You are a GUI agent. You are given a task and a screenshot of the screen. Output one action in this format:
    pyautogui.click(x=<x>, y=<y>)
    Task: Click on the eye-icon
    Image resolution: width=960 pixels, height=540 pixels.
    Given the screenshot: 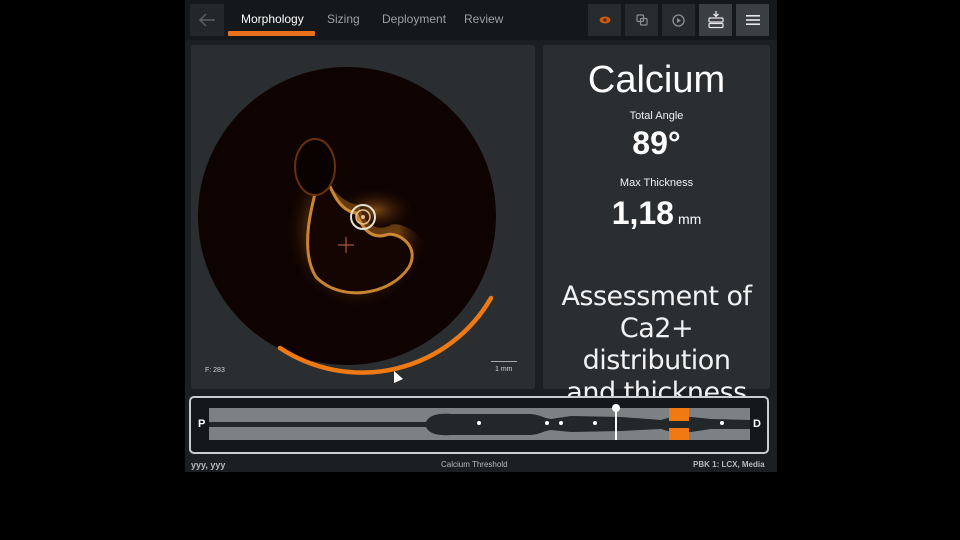 What is the action you would take?
    pyautogui.click(x=604, y=20)
    